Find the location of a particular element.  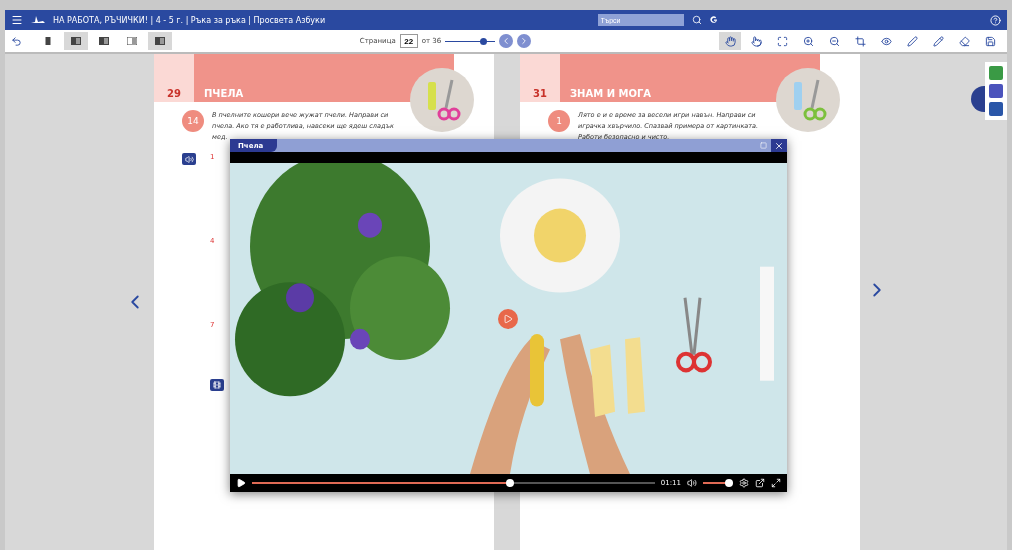

settings-icon is located at coordinates (744, 483).